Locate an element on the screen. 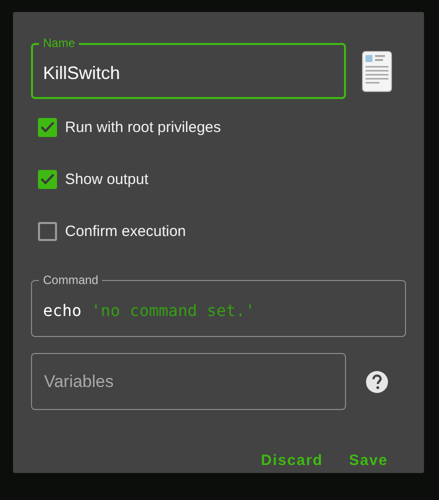 This screenshot has height=500, width=439. checkbox-option: Show output is located at coordinates (218, 179).